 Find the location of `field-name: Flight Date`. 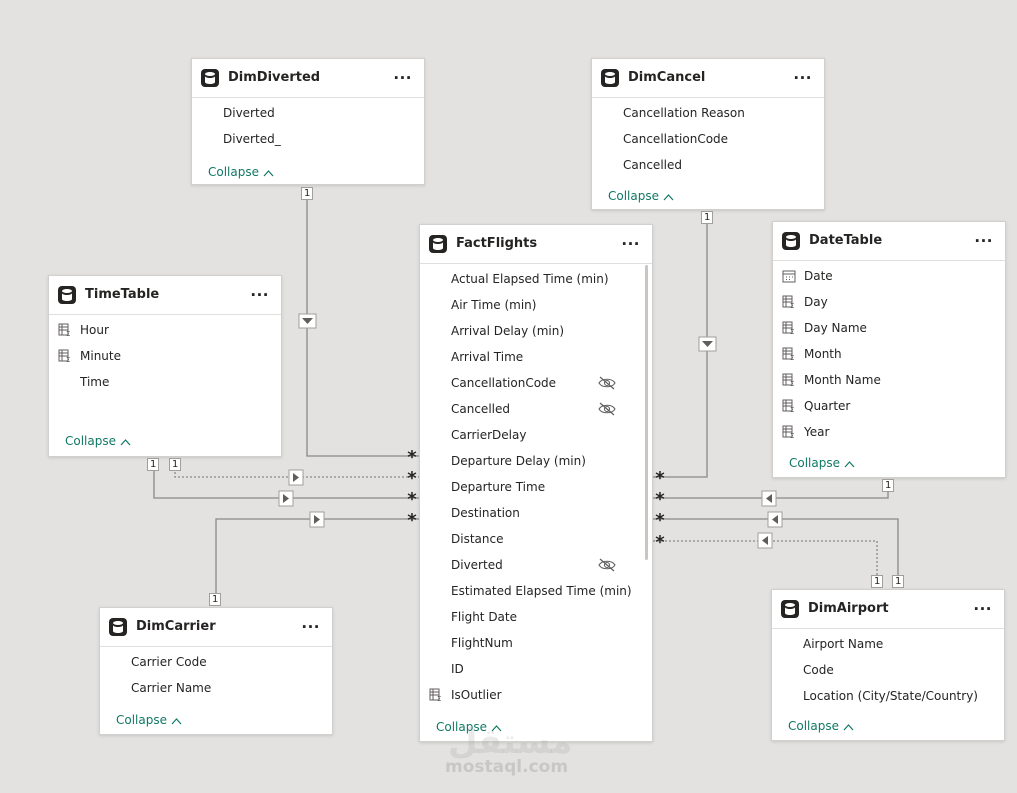

field-name: Flight Date is located at coordinates (484, 617).